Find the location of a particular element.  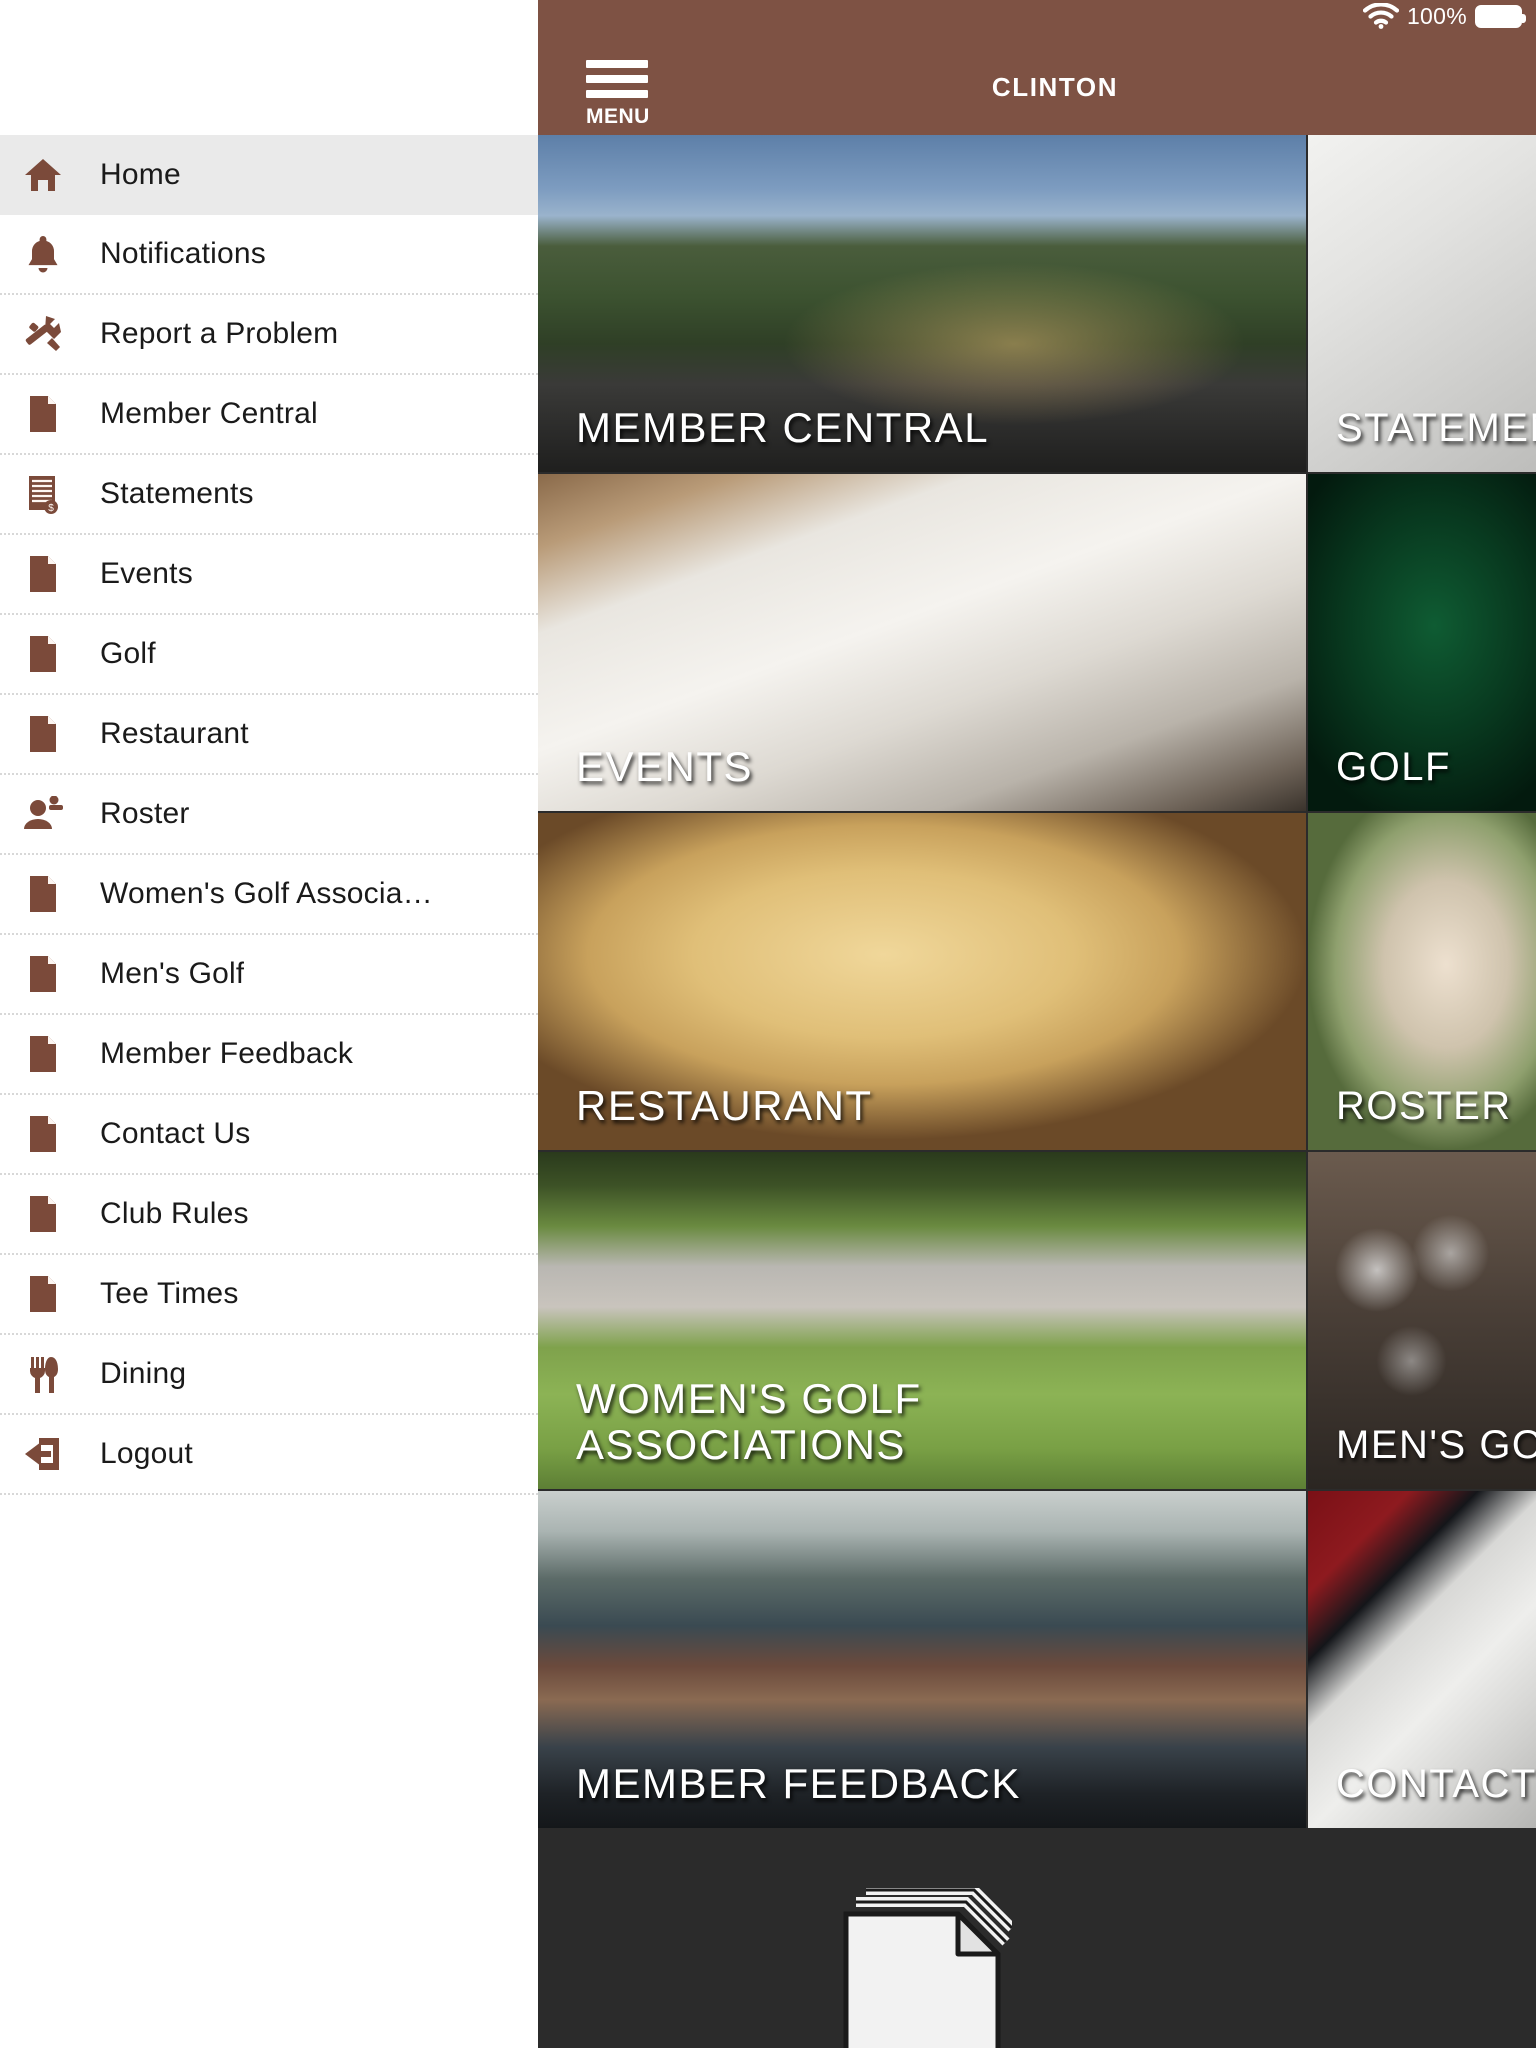

sidebar-item-label: Contact Us is located at coordinates (175, 1133).